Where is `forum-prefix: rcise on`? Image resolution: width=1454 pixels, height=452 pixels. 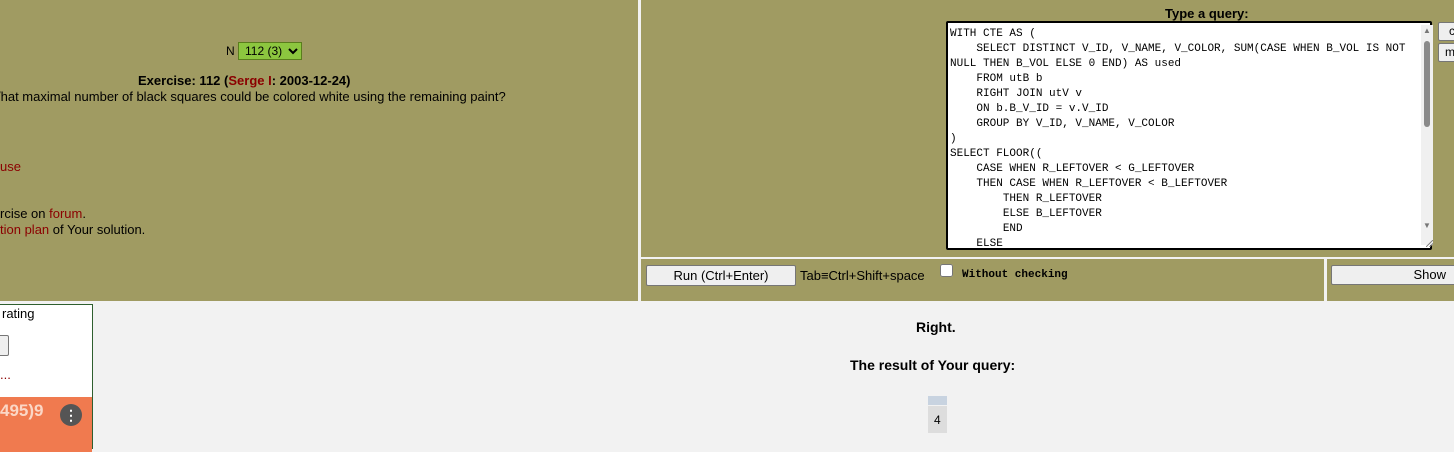
forum-prefix: rcise on is located at coordinates (25, 213).